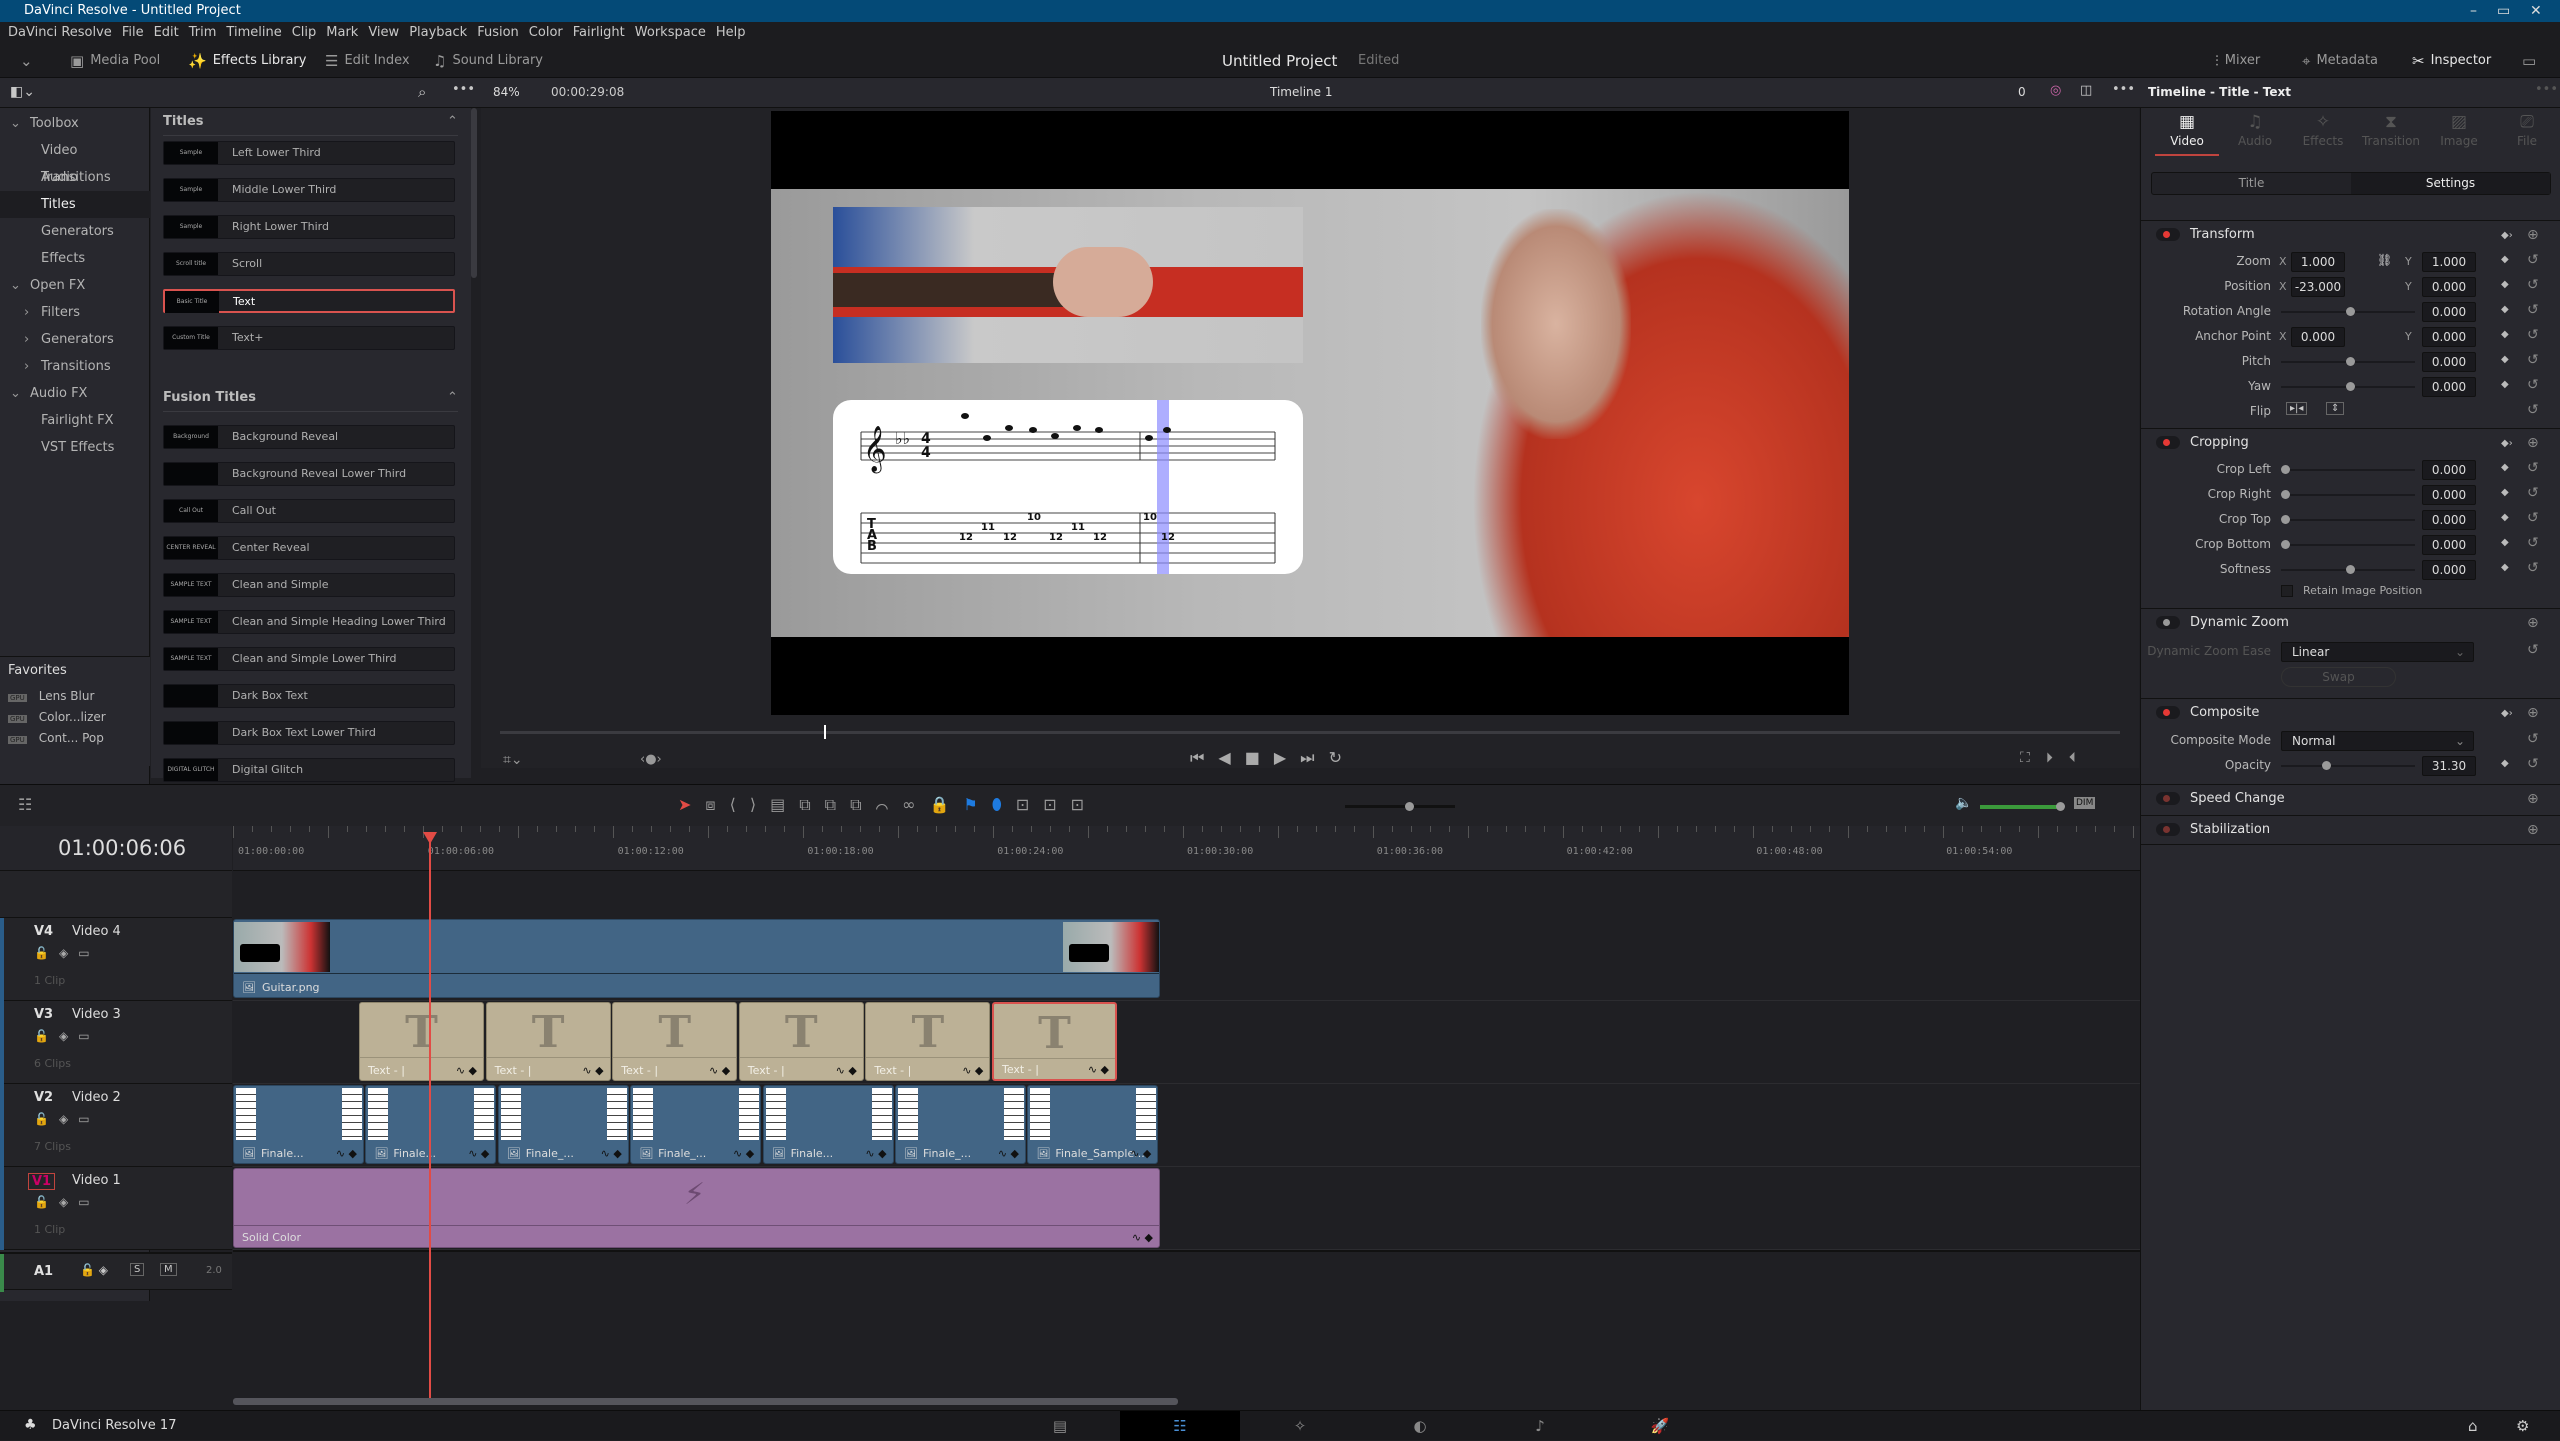 This screenshot has height=1441, width=2560. I want to click on menu-item-trim: Trim, so click(203, 32).